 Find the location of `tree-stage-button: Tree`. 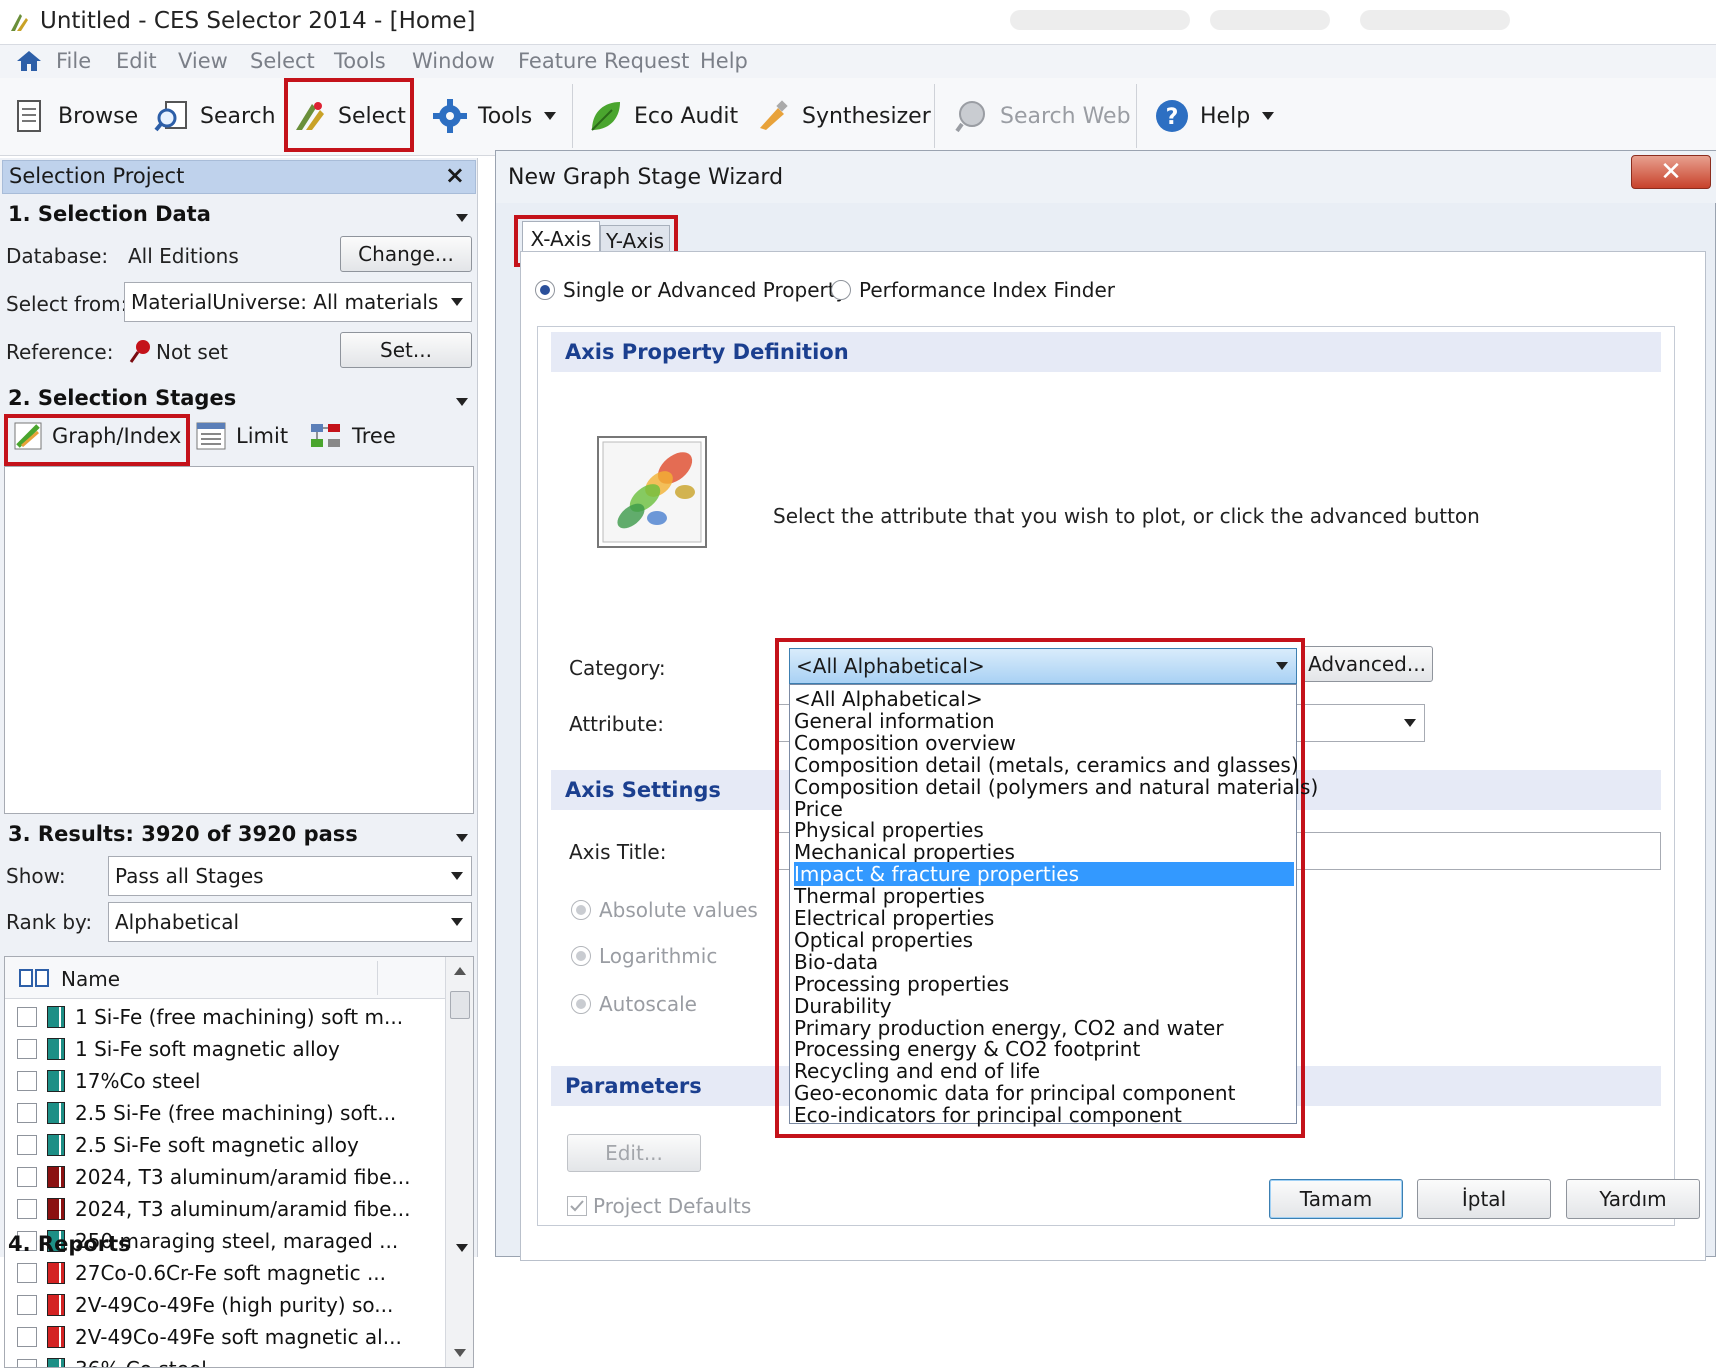

tree-stage-button: Tree is located at coordinates (353, 436).